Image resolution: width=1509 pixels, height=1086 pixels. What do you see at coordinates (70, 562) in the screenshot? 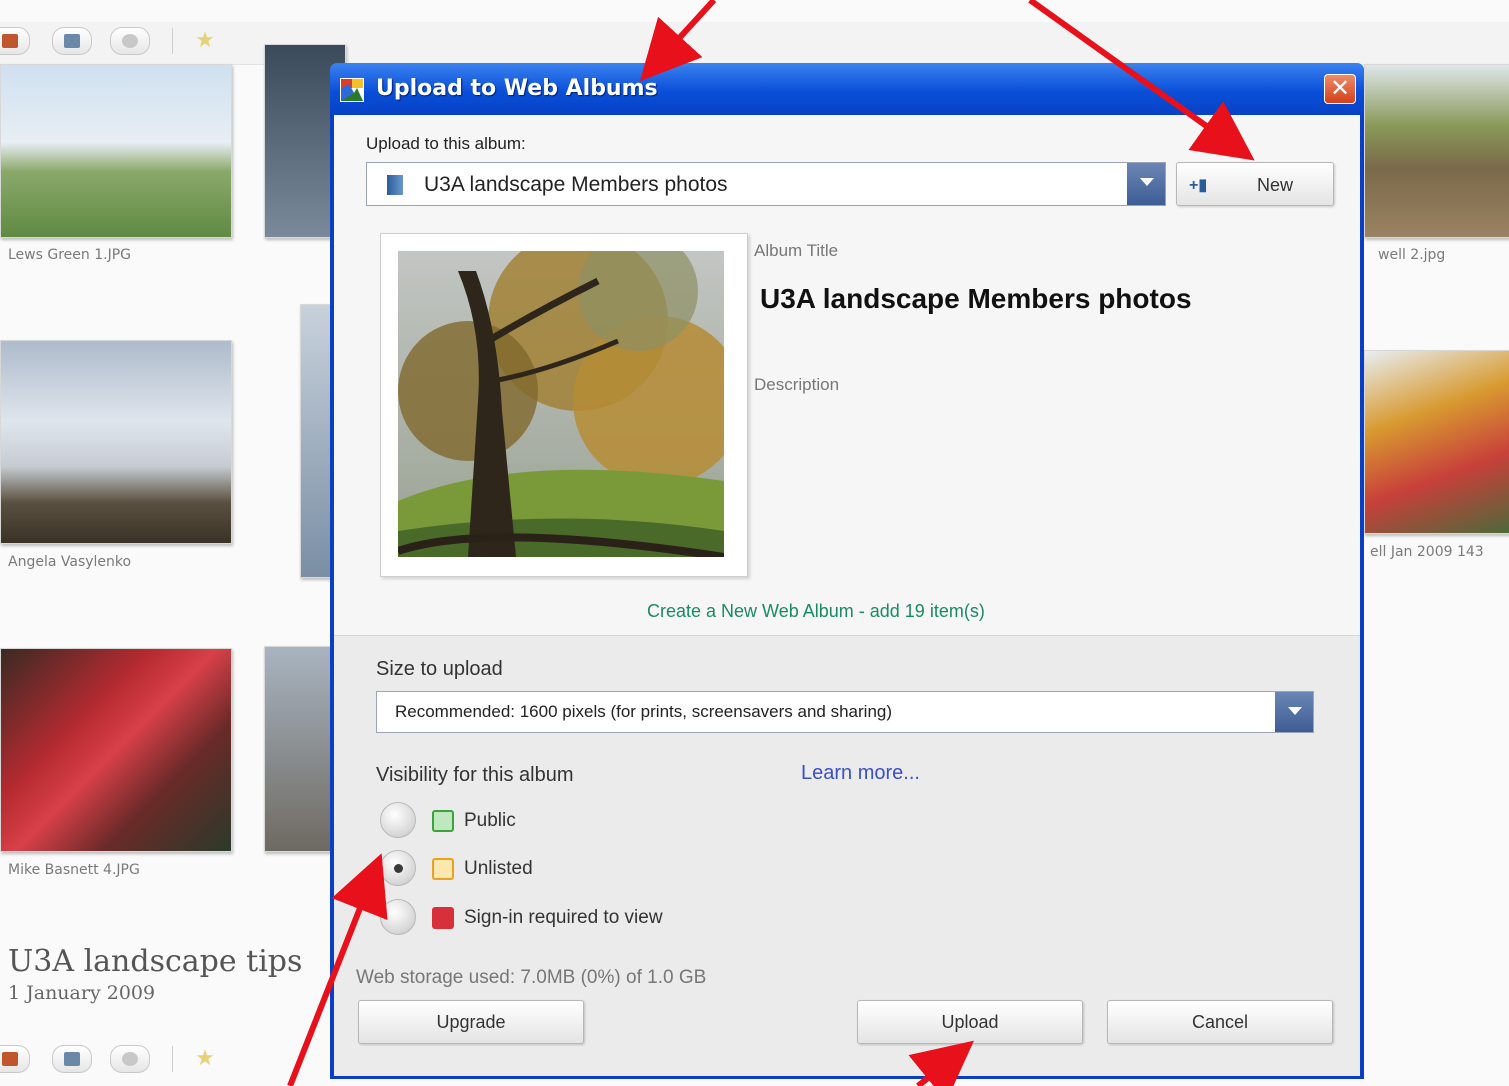
I see `photo-caption: Angela Vasylenko` at bounding box center [70, 562].